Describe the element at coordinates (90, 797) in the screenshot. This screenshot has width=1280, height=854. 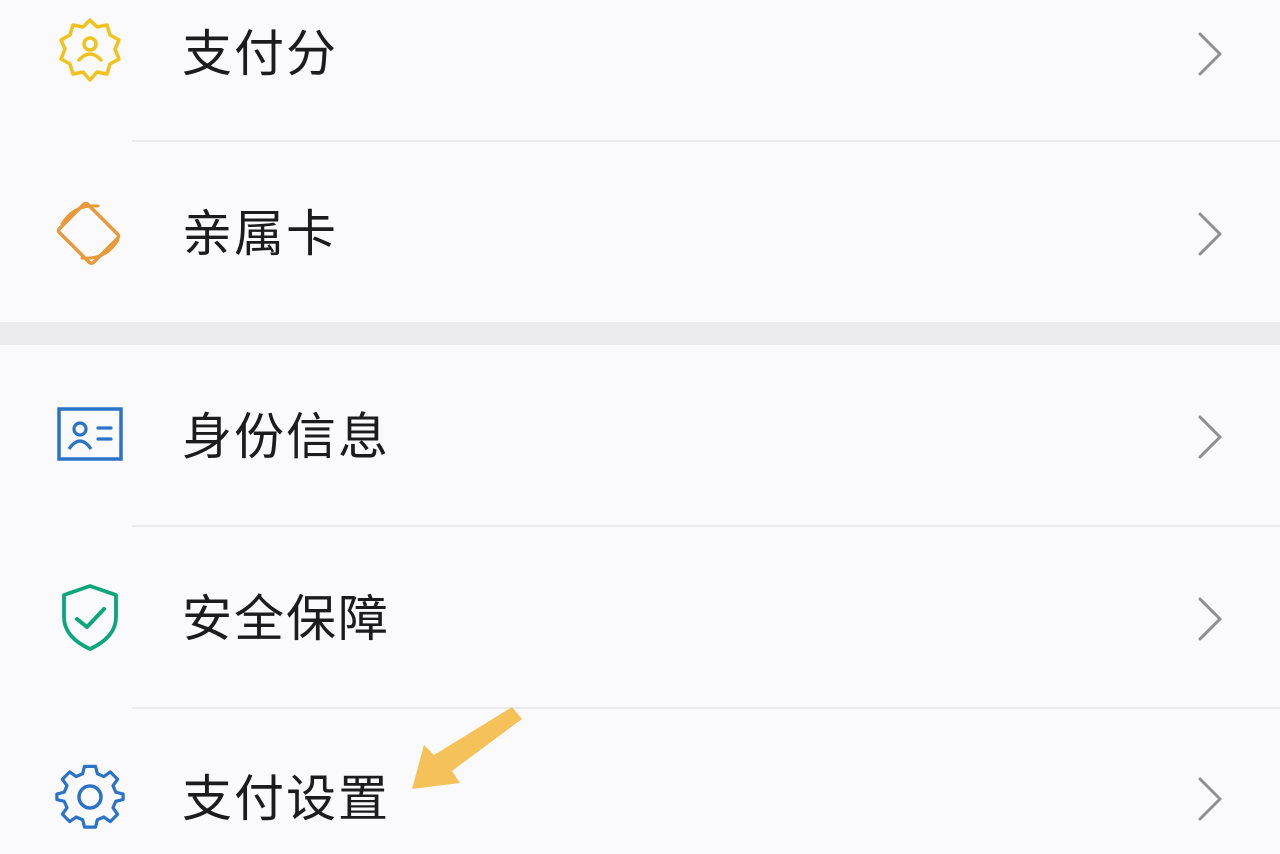
I see `gear-icon` at that location.